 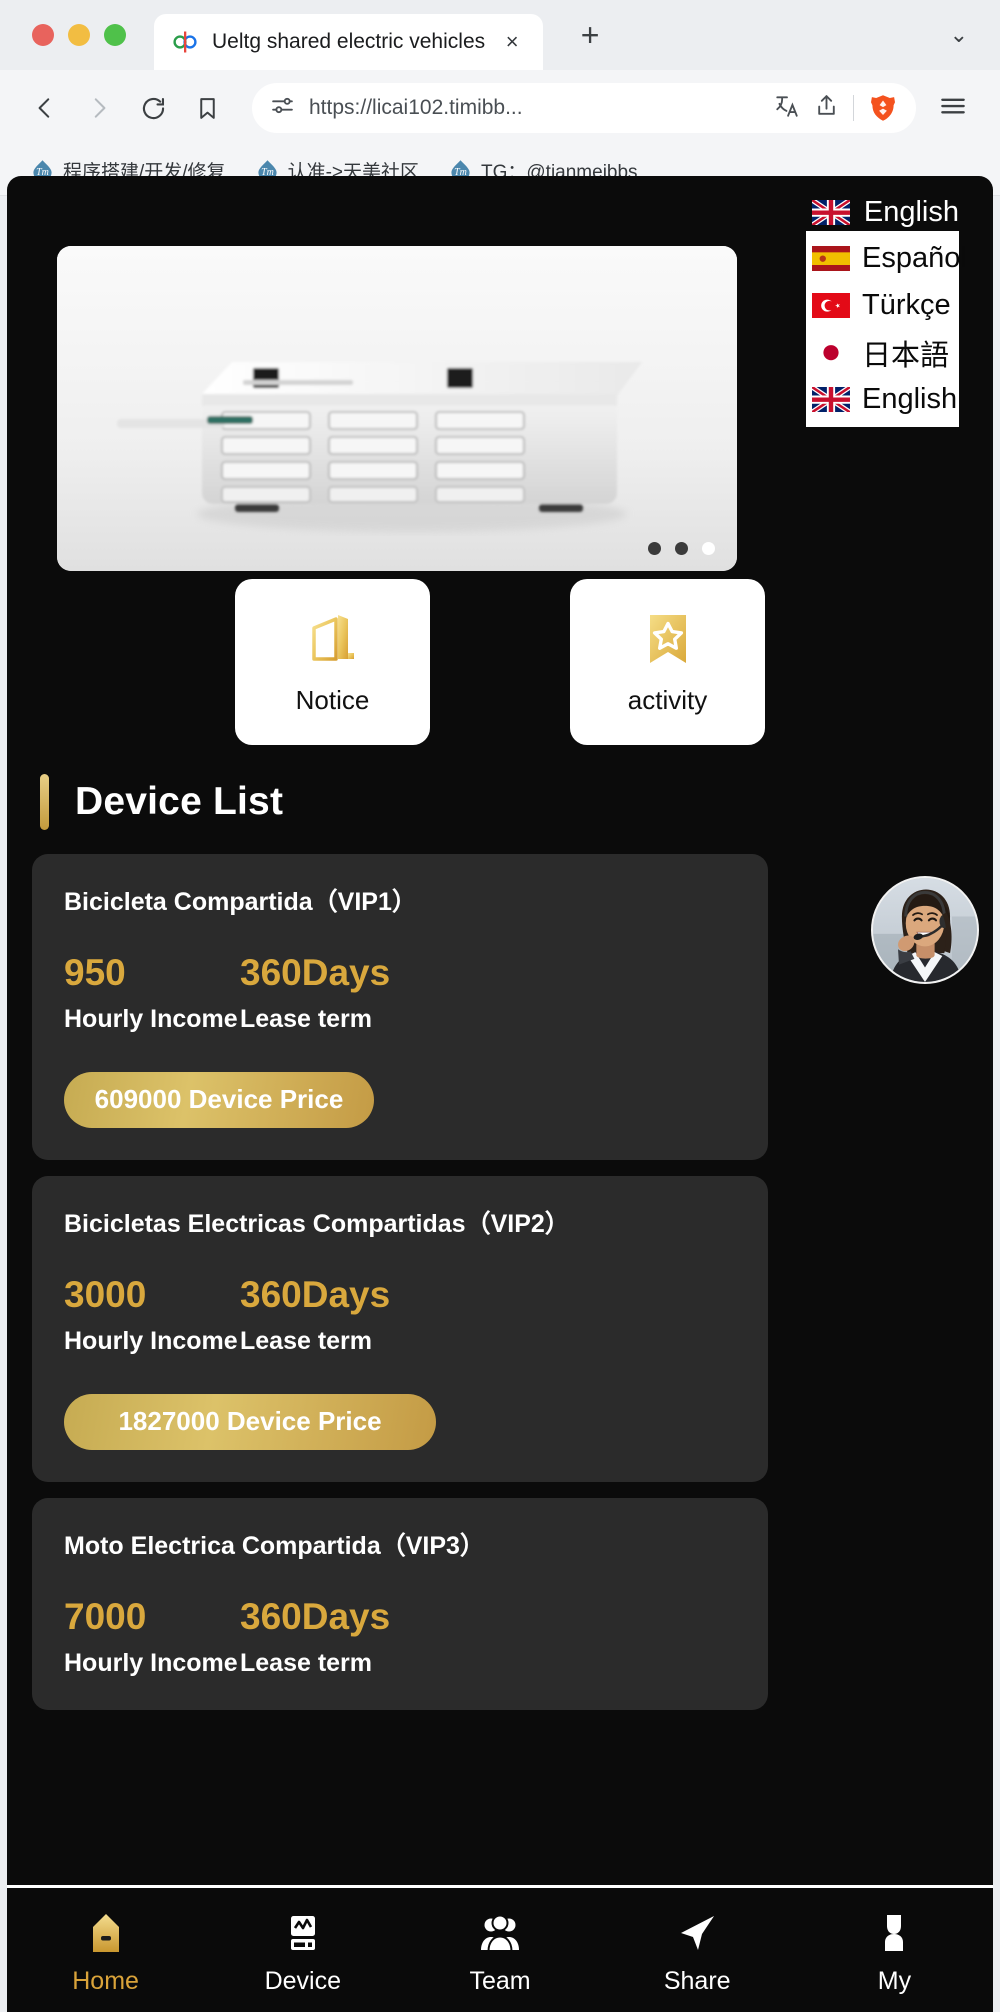 I want to click on minimize-window-button, so click(x=79, y=35).